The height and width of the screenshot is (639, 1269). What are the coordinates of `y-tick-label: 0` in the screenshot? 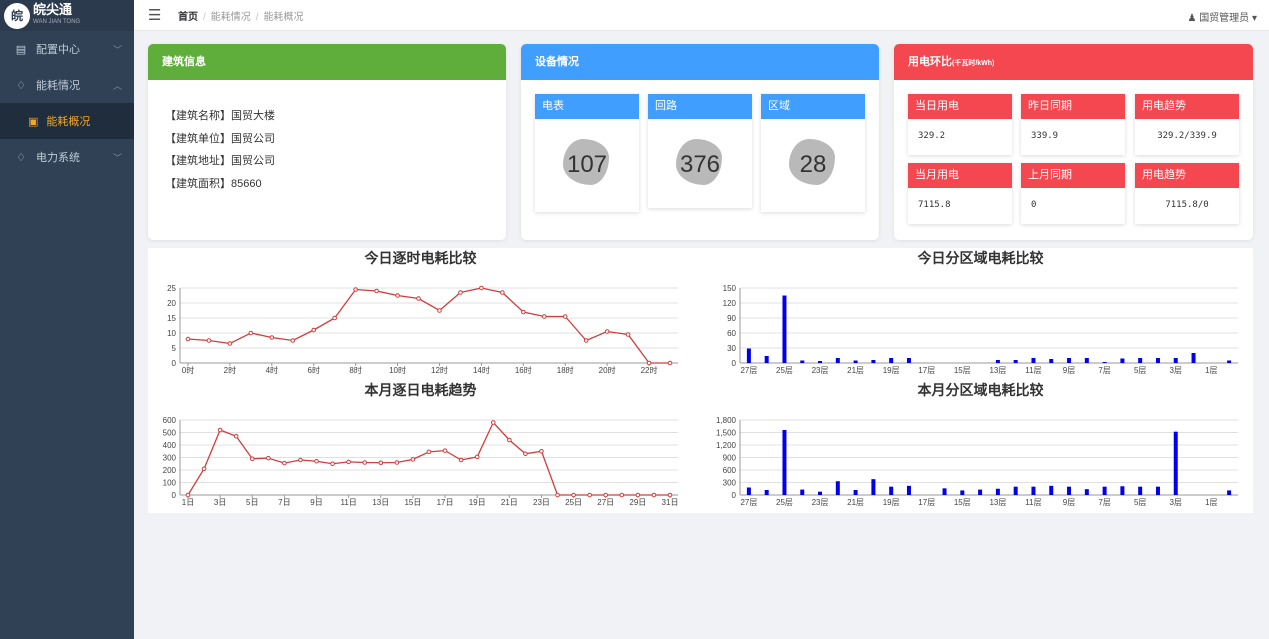 It's located at (734, 363).